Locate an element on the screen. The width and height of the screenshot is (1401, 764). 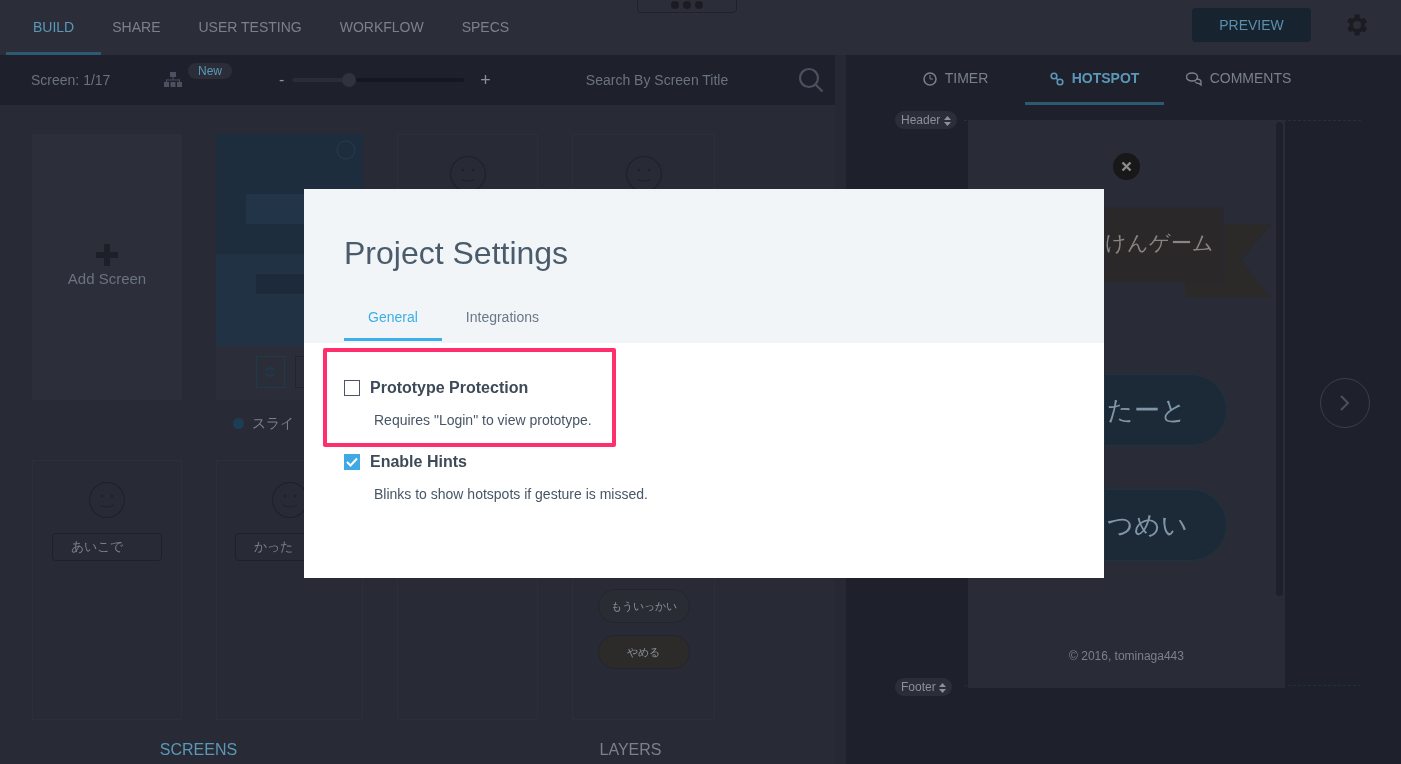
modal-title: Project Settings is located at coordinates (457, 253).